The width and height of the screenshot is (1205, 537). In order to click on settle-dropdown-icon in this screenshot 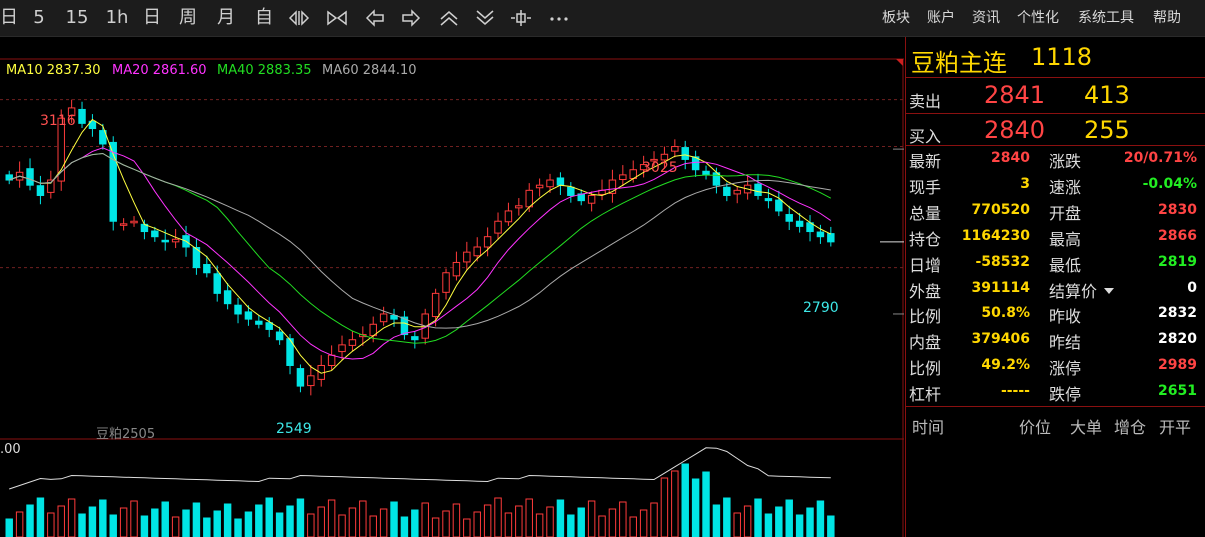, I will do `click(1109, 291)`.